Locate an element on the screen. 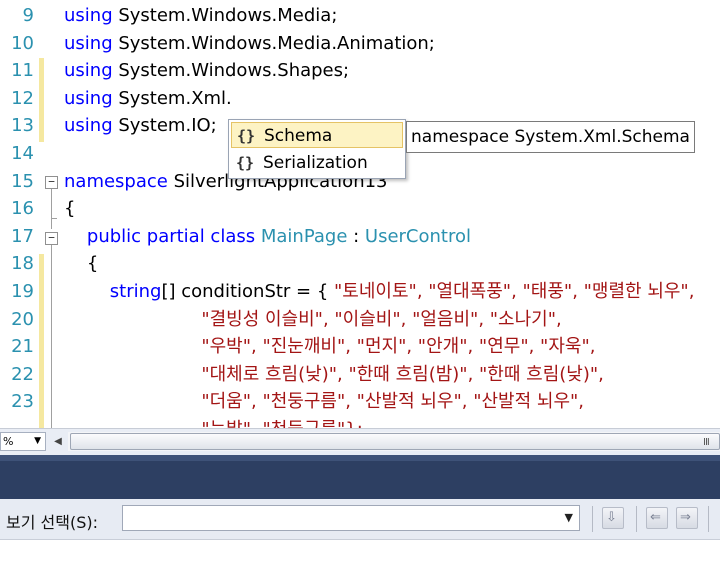  go-next-button: ⇒ is located at coordinates (687, 518).